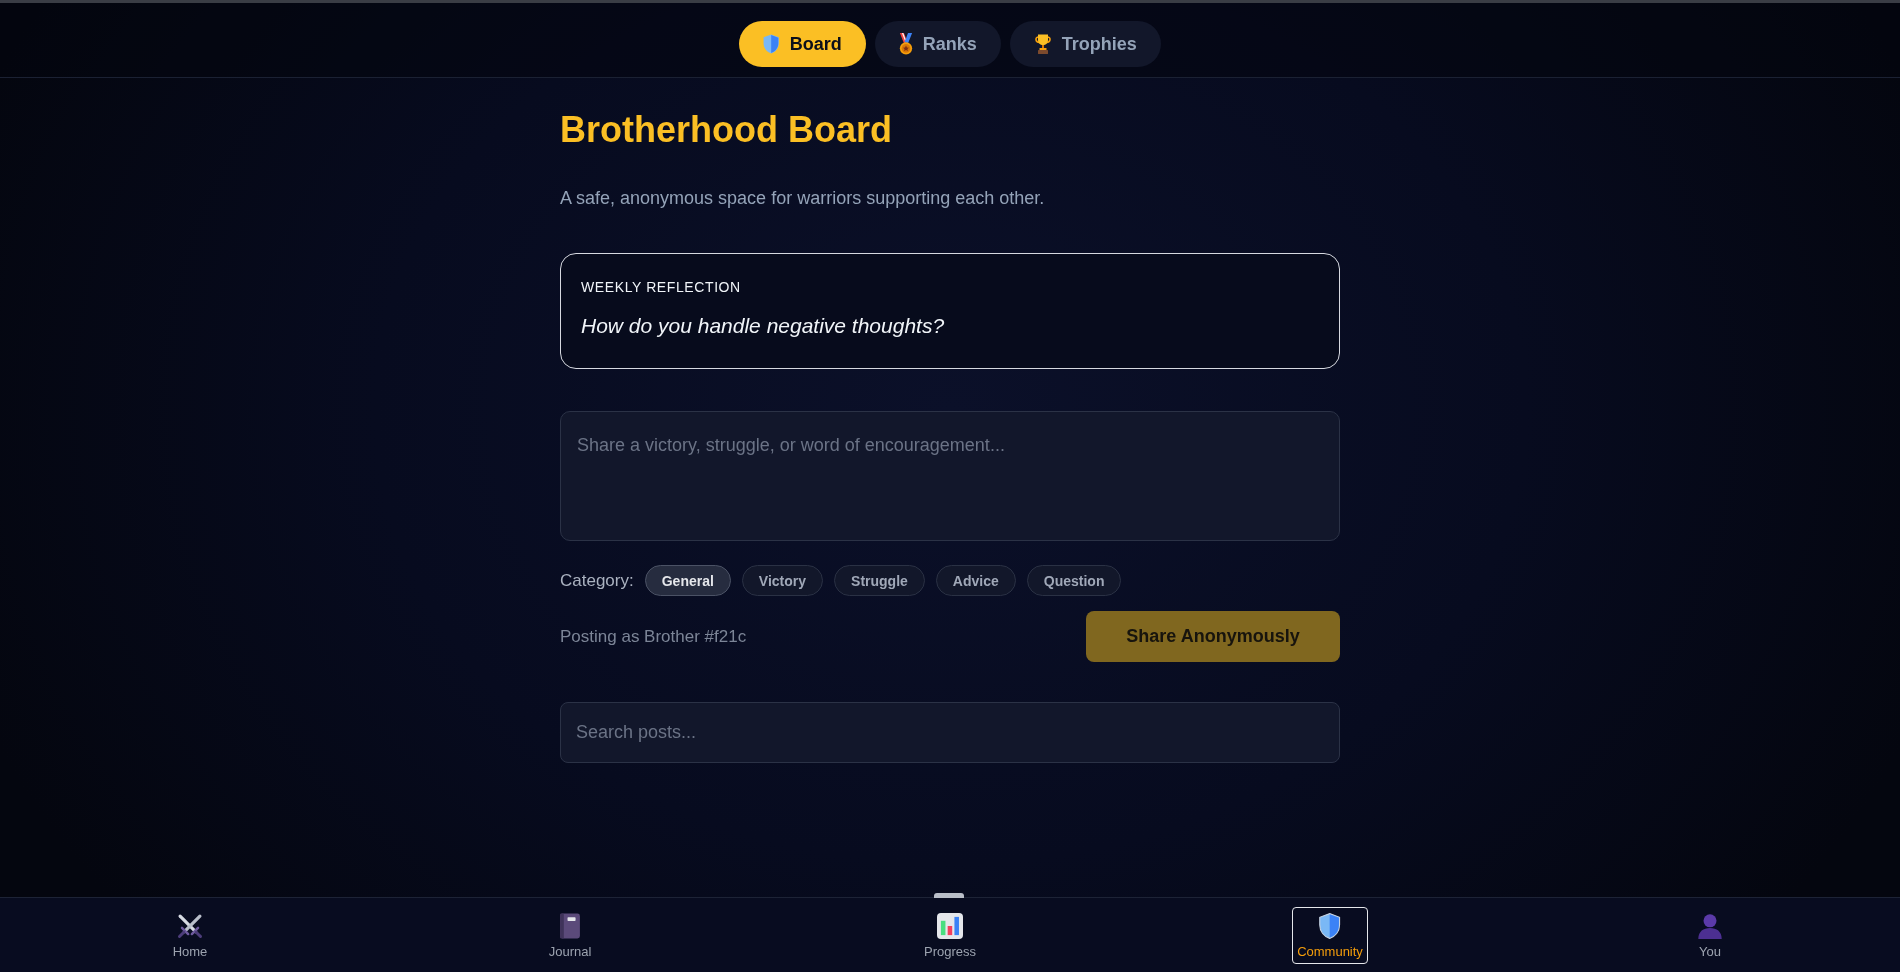 The image size is (1900, 972). What do you see at coordinates (1710, 925) in the screenshot?
I see `person-icon` at bounding box center [1710, 925].